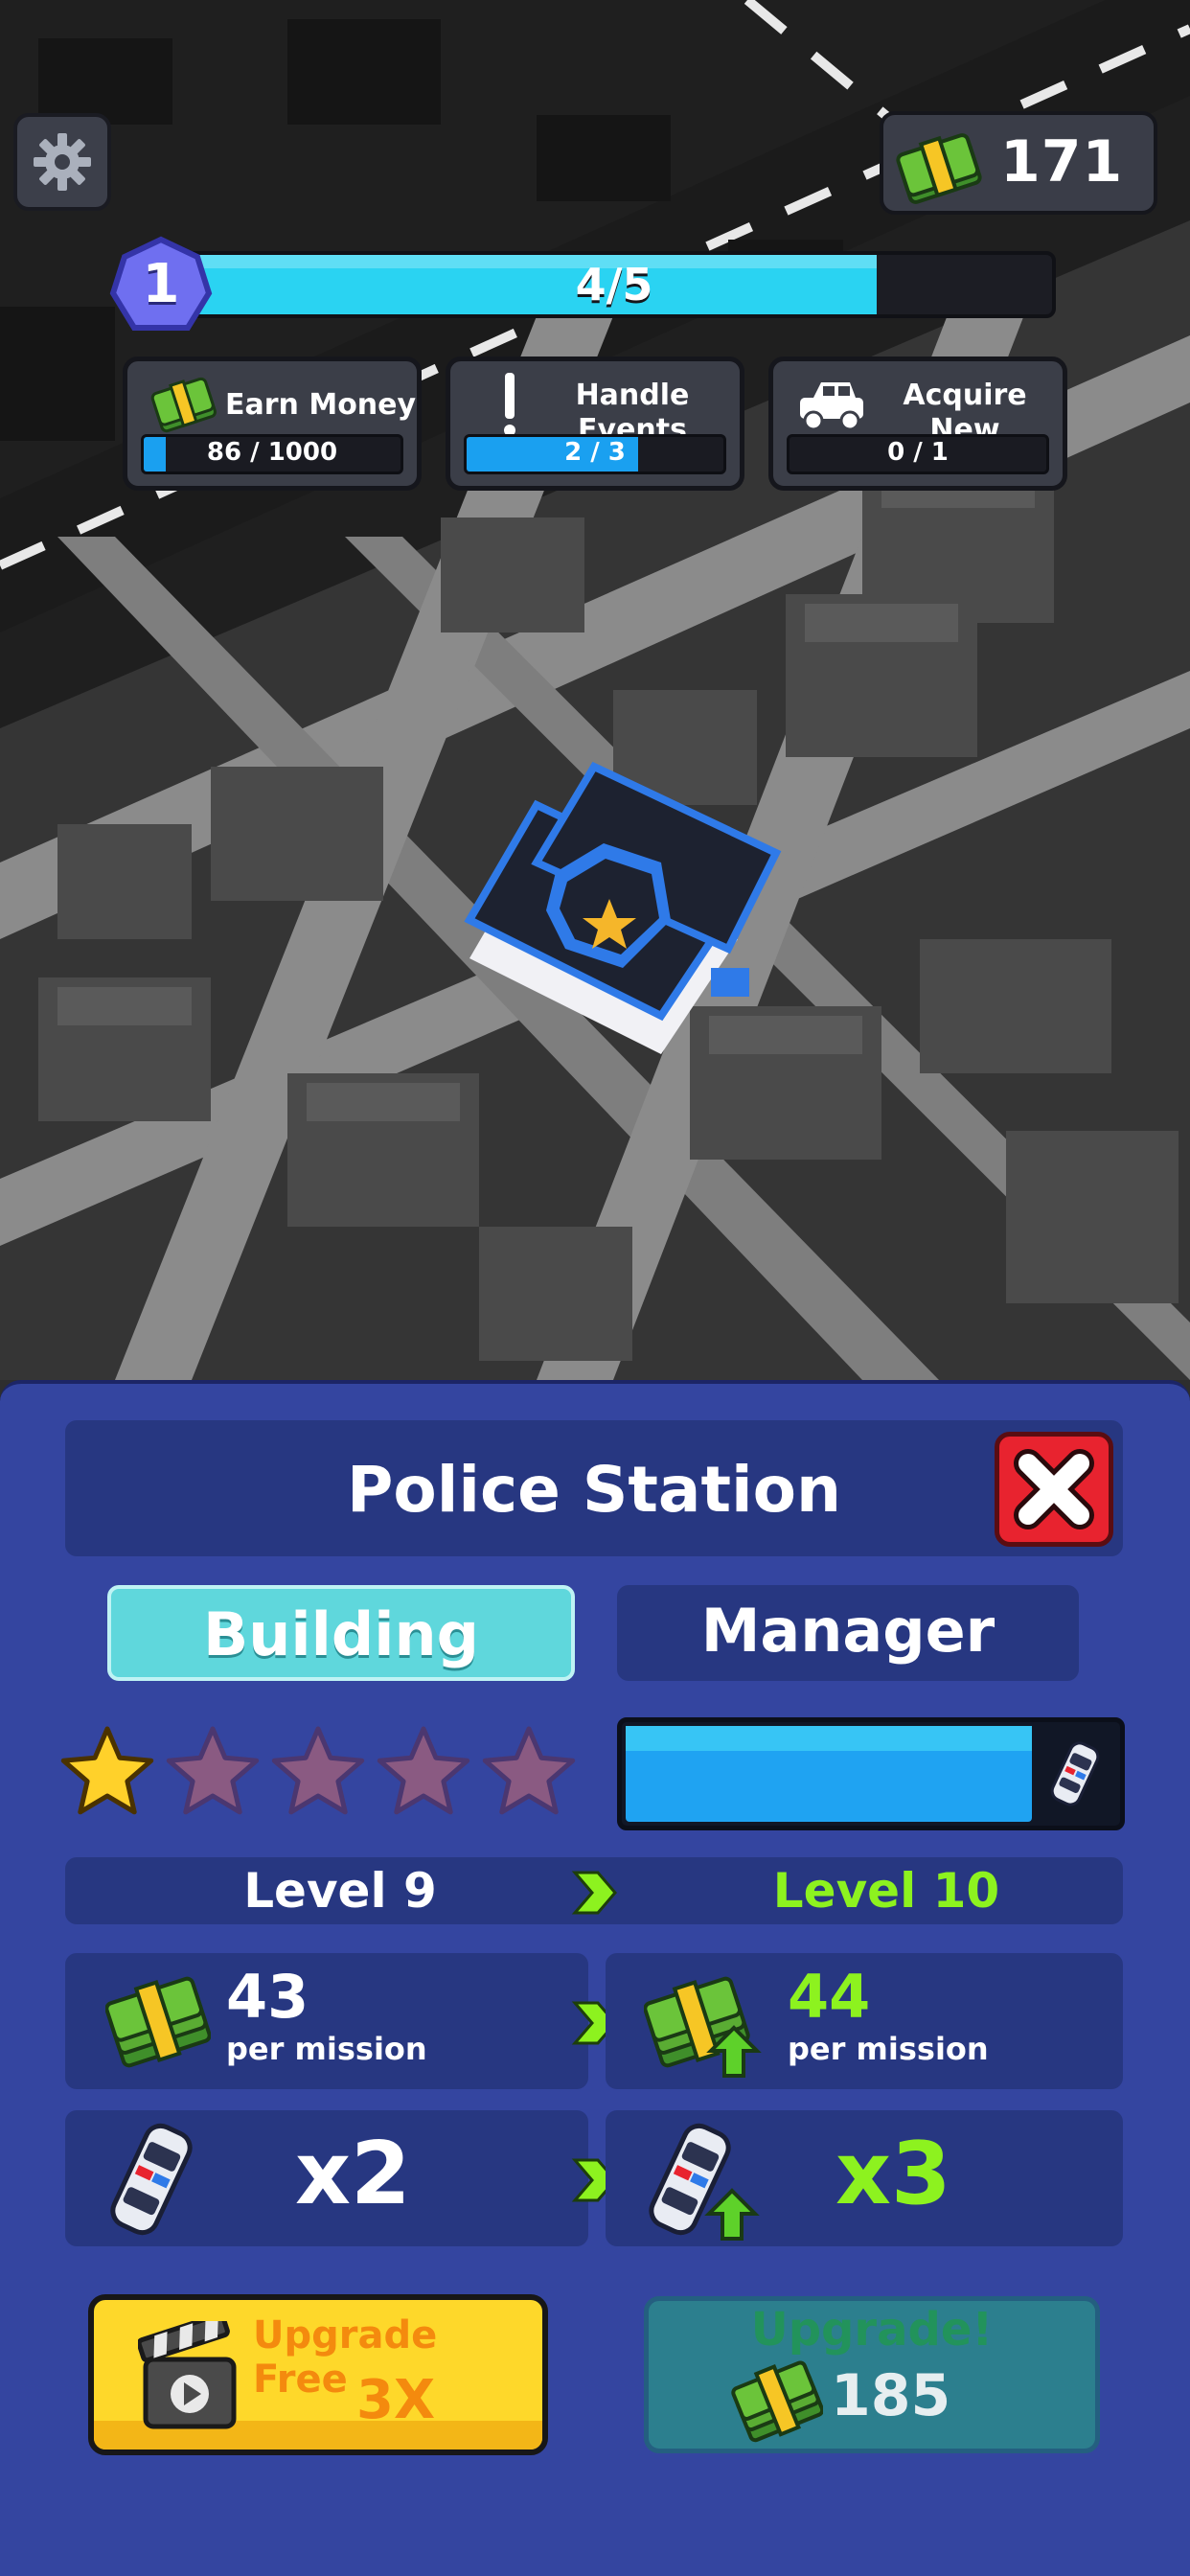  What do you see at coordinates (832, 406) in the screenshot?
I see `jeep-icon` at bounding box center [832, 406].